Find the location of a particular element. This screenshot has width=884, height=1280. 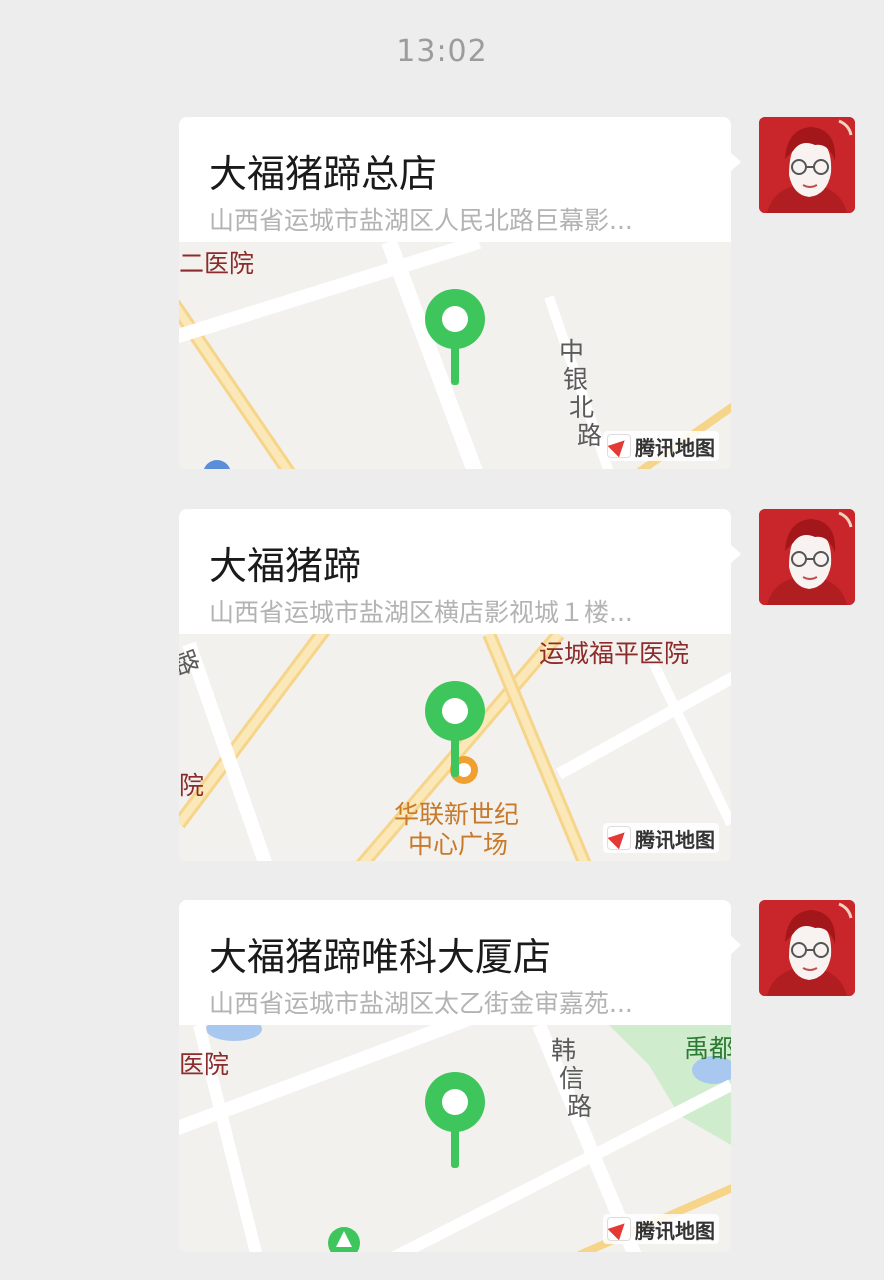

map-label: 银 is located at coordinates (576, 379).